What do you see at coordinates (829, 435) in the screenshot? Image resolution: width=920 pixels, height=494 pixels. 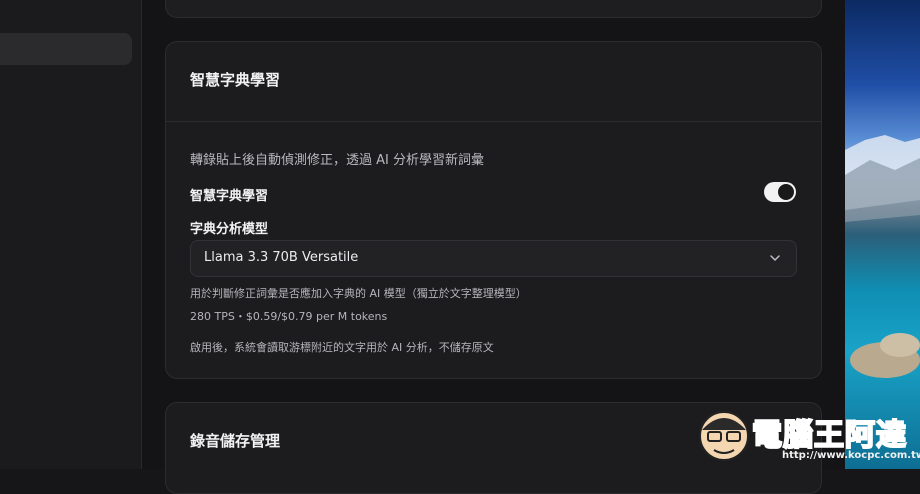 I see `watermark-text: 電腦王阿達` at bounding box center [829, 435].